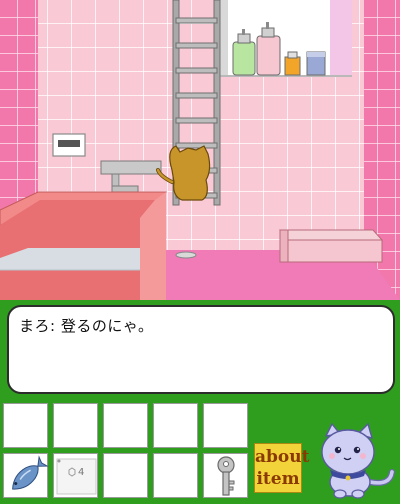 This screenshot has height=504, width=400. Describe the element at coordinates (316, 63) in the screenshot. I see `blue-jar` at that location.